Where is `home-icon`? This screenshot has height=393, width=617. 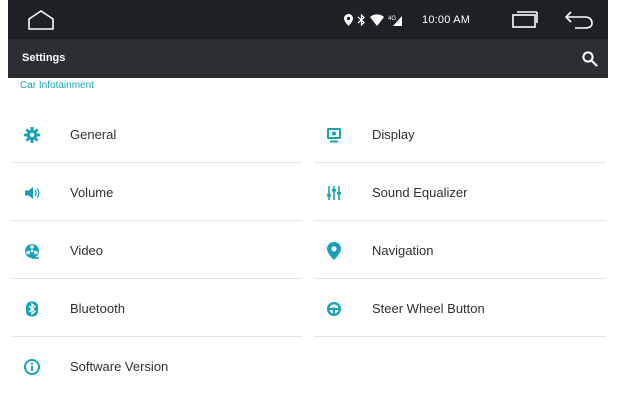
home-icon is located at coordinates (41, 20).